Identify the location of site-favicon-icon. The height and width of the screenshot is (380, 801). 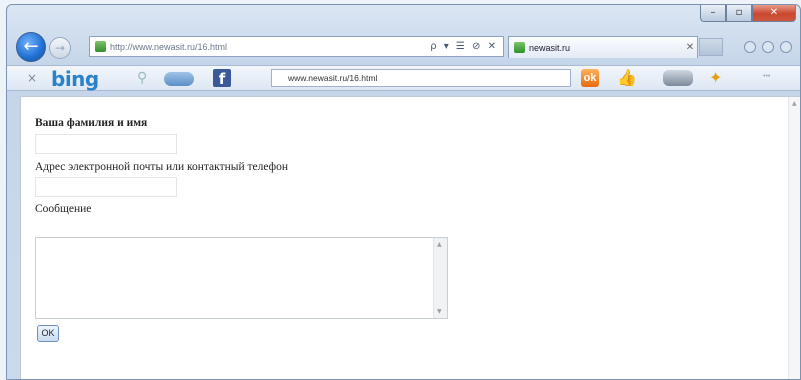
(100, 46).